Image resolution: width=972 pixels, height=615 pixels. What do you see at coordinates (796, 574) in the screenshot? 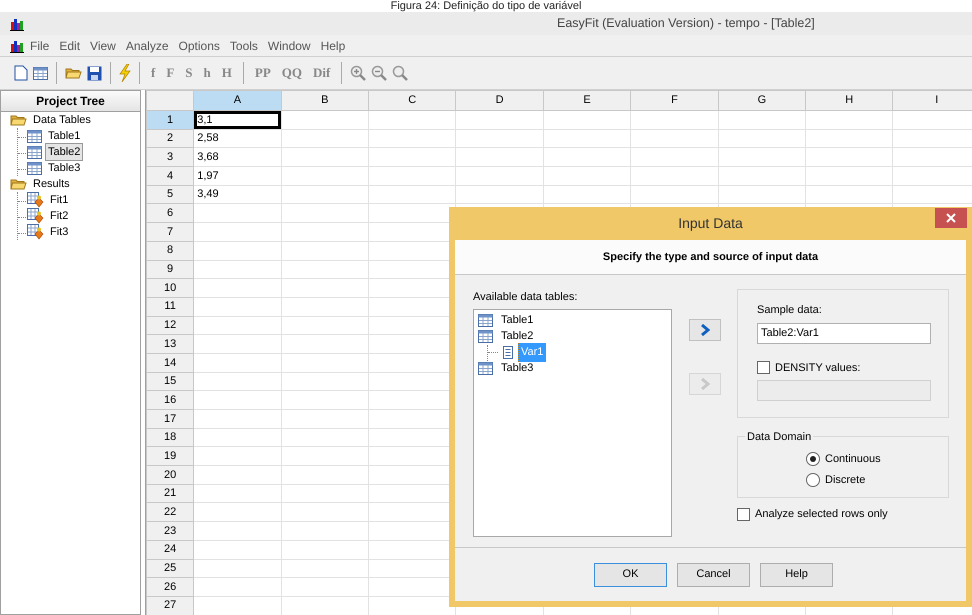
I see `dialog-button: Help` at bounding box center [796, 574].